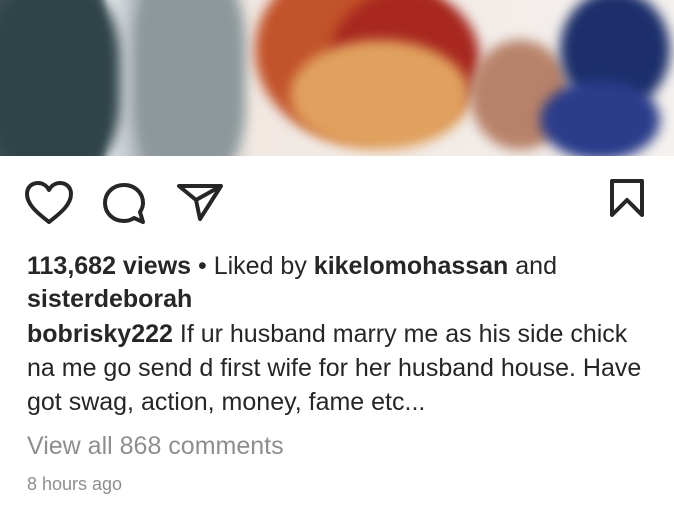  I want to click on liked-by-user-link: kikelomohassan, so click(411, 266).